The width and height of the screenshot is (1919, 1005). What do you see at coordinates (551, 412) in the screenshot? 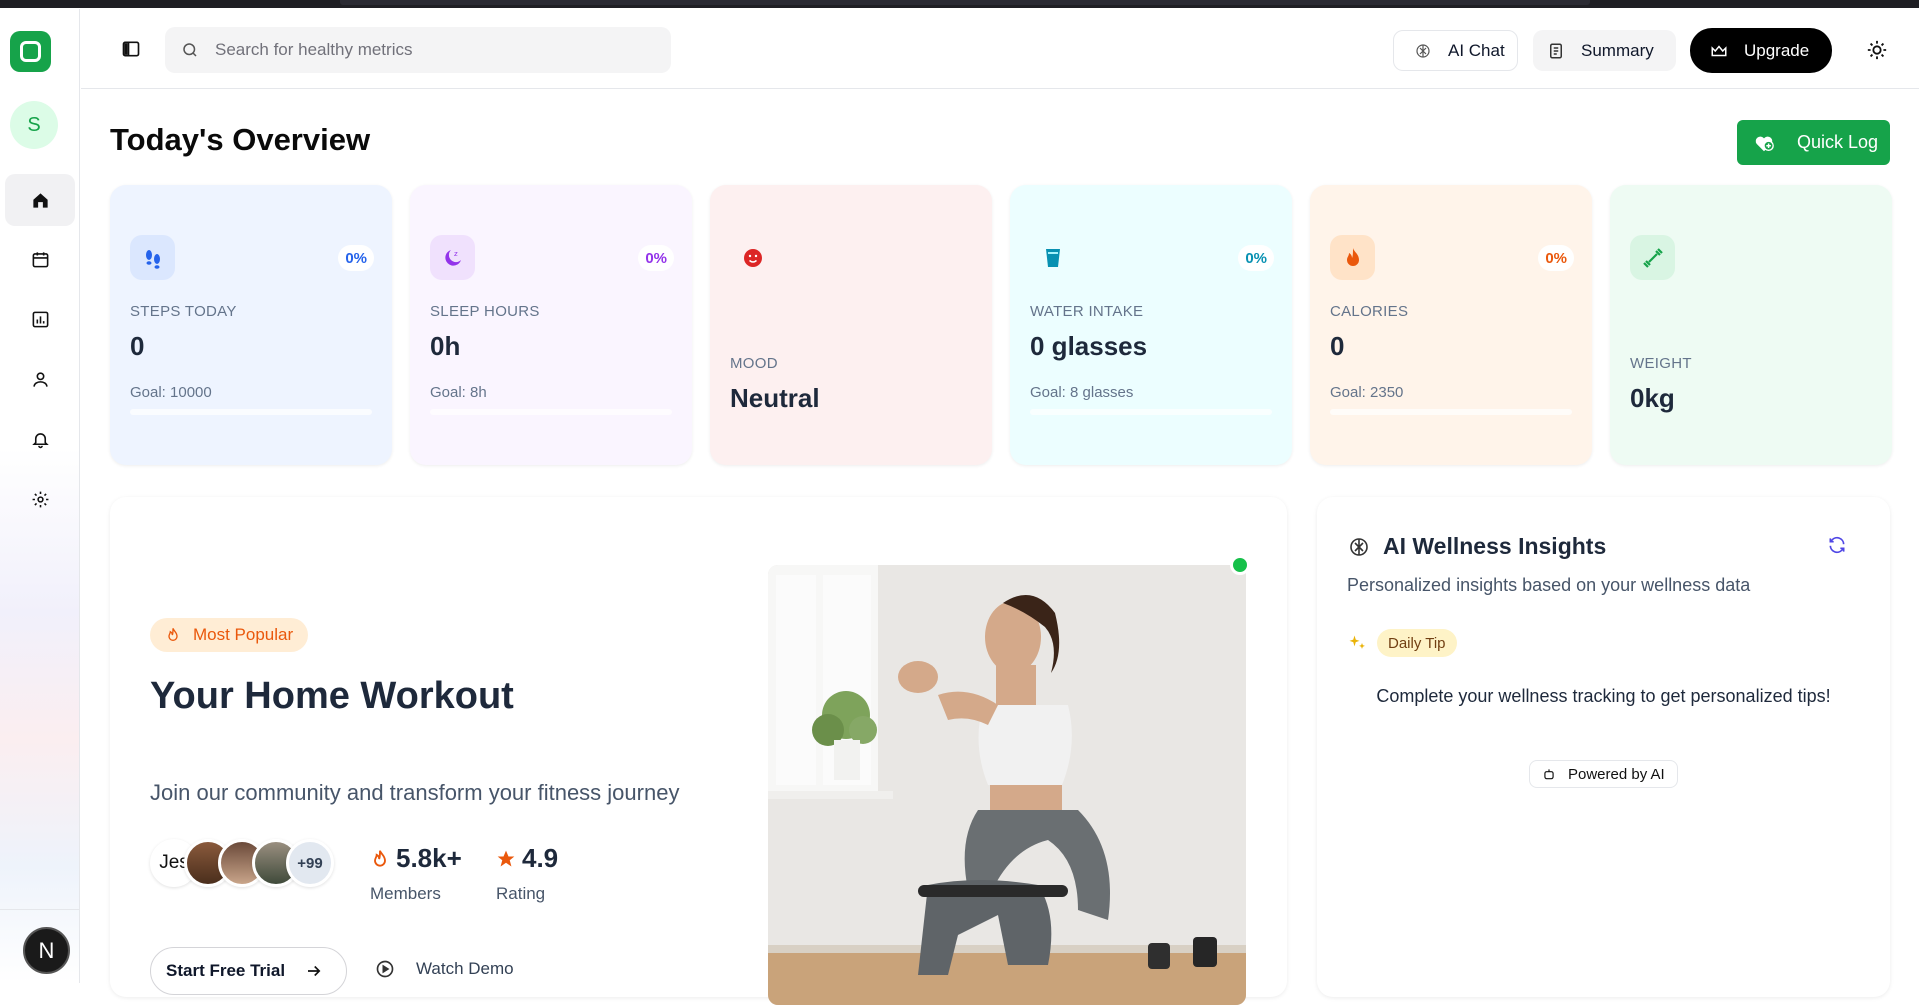
I see `sleep-progress-bar` at bounding box center [551, 412].